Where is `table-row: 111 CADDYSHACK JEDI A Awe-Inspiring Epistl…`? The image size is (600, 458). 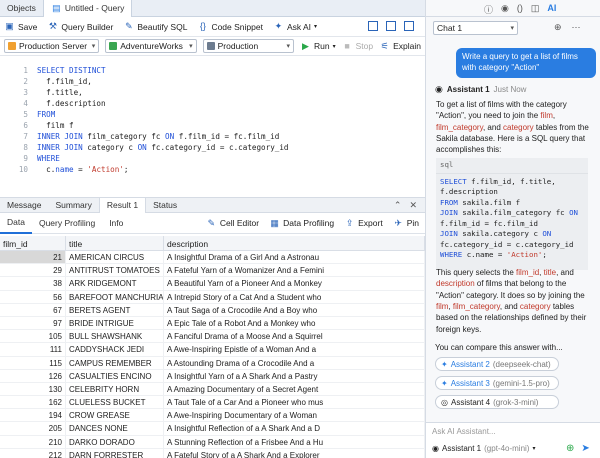 table-row: 111 CADDYSHACK JEDI A Awe-Inspiring Epistl… is located at coordinates (212, 350).